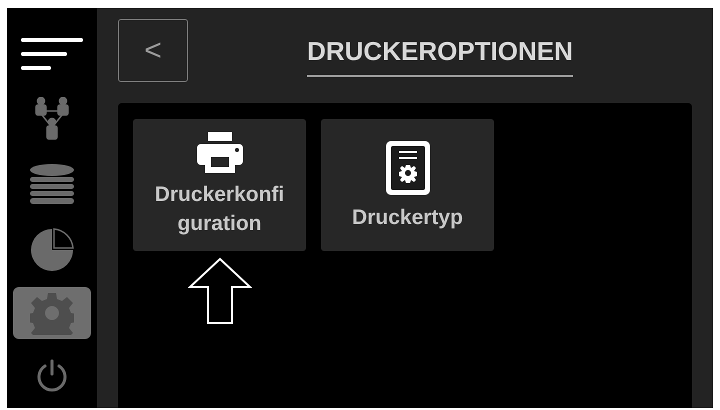  What do you see at coordinates (219, 209) in the screenshot?
I see `tile-label: Druckerkonfi guration` at bounding box center [219, 209].